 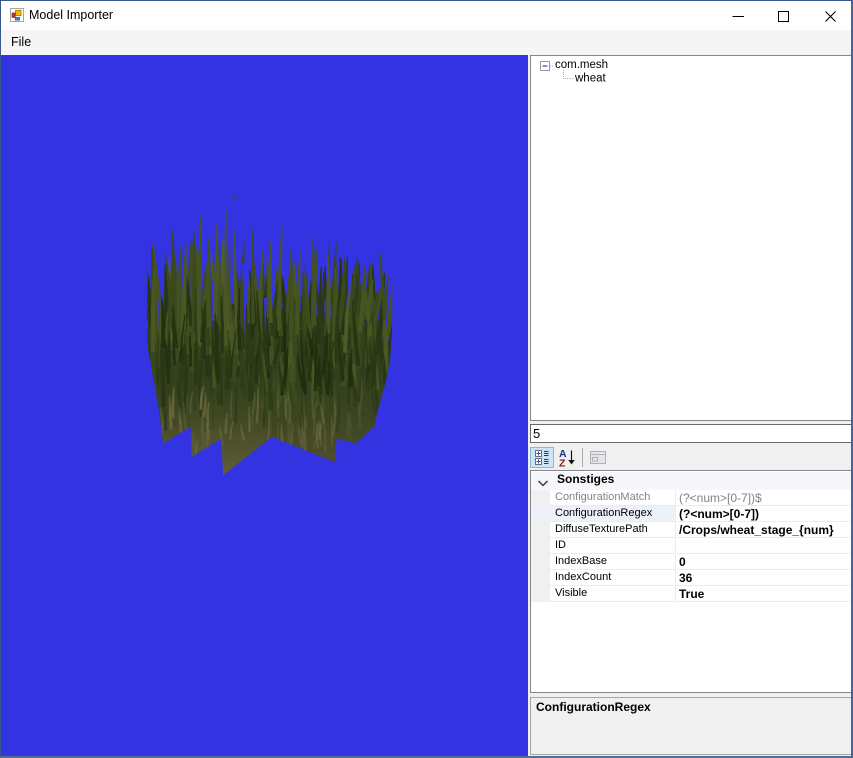 I want to click on svg-text: Z, so click(x=562, y=464).